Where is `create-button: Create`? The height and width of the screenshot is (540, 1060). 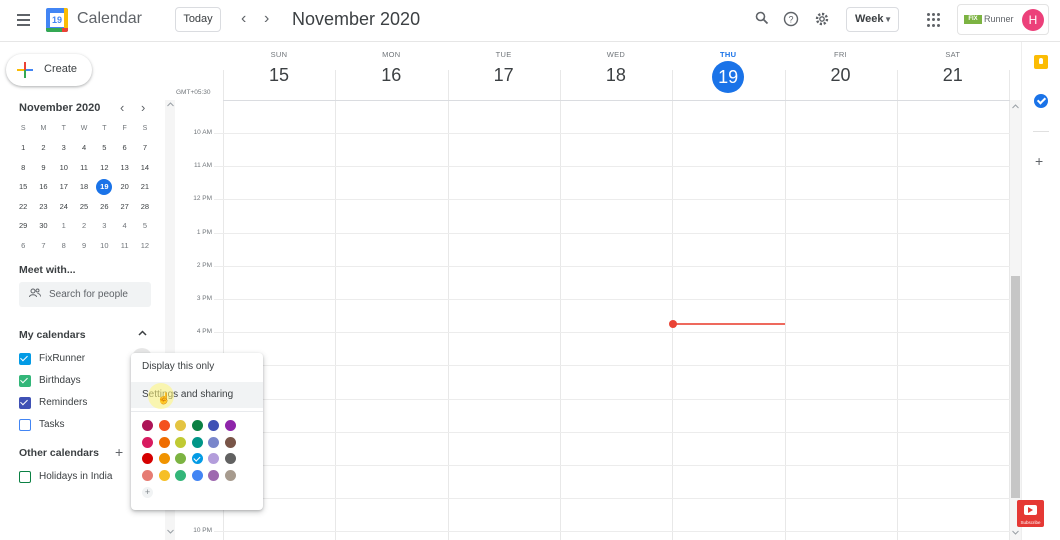 create-button: Create is located at coordinates (49, 70).